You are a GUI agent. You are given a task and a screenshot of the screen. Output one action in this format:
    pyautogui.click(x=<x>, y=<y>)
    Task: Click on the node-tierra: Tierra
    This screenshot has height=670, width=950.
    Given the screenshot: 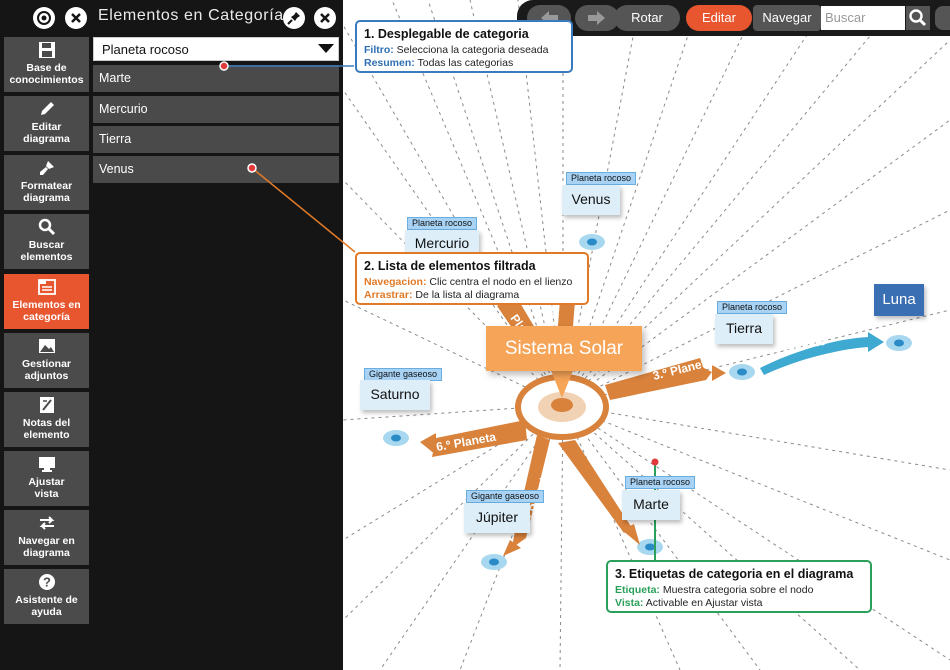 What is the action you would take?
    pyautogui.click(x=744, y=329)
    